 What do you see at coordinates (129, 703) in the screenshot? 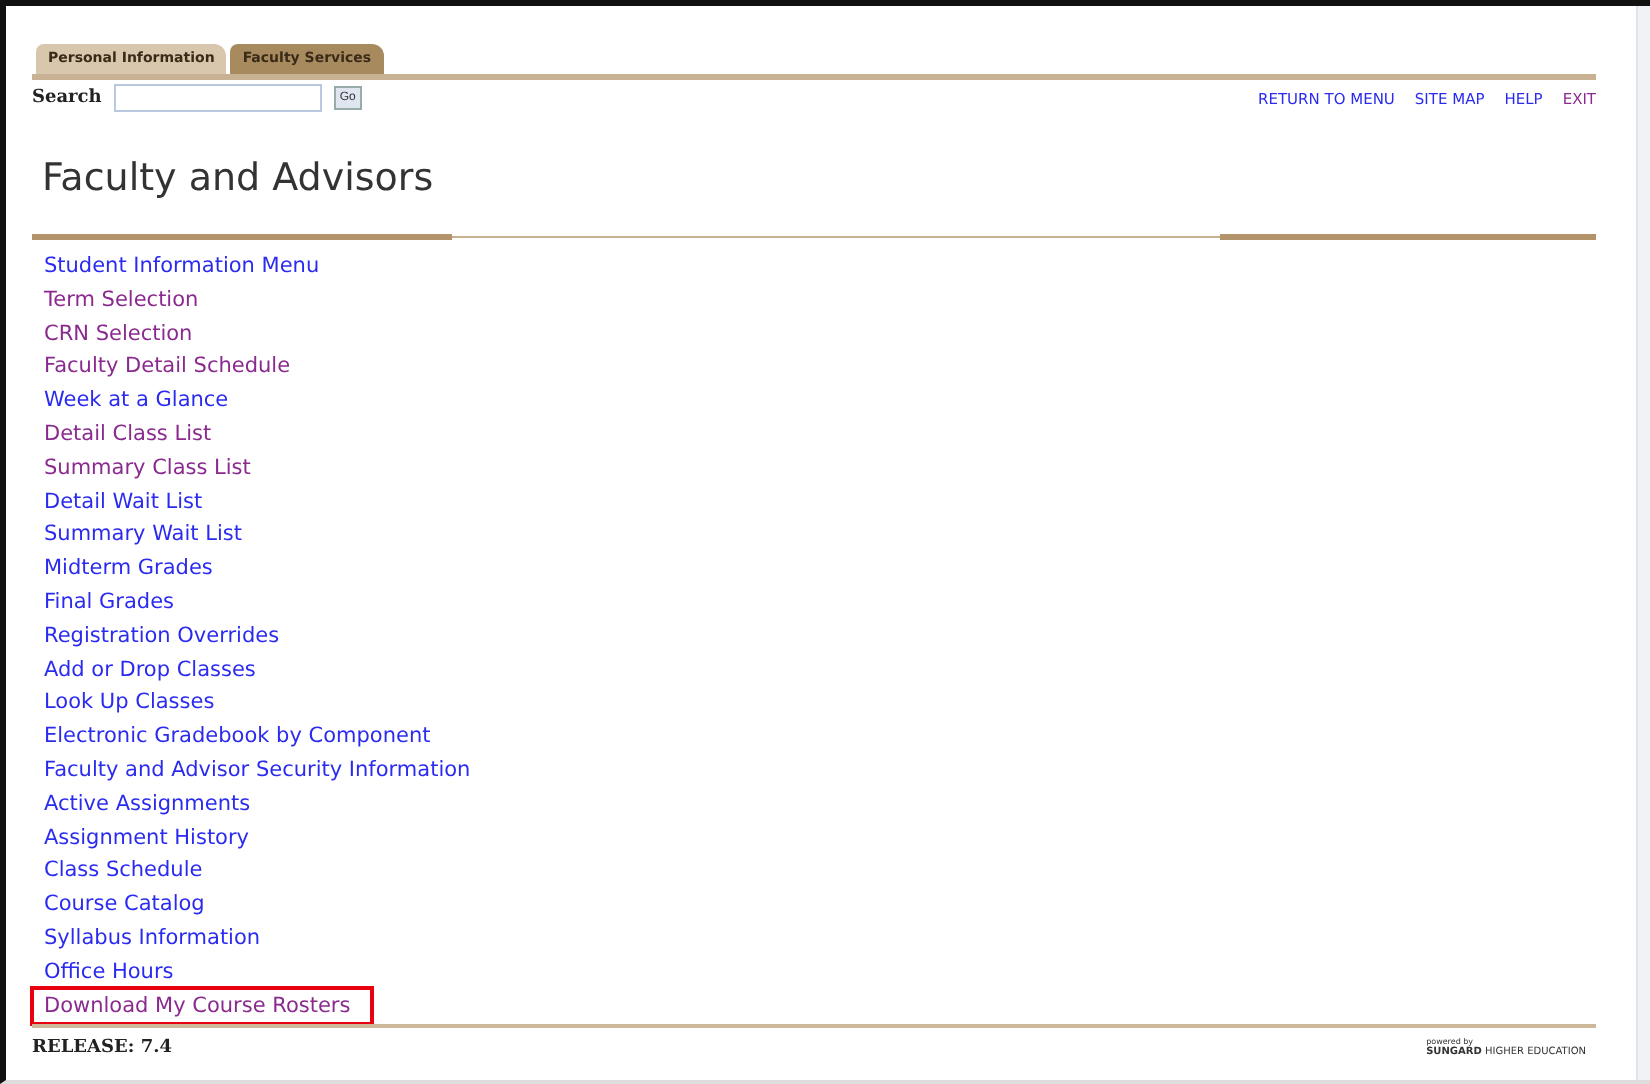
I see `menu-link: Look Up Classes` at bounding box center [129, 703].